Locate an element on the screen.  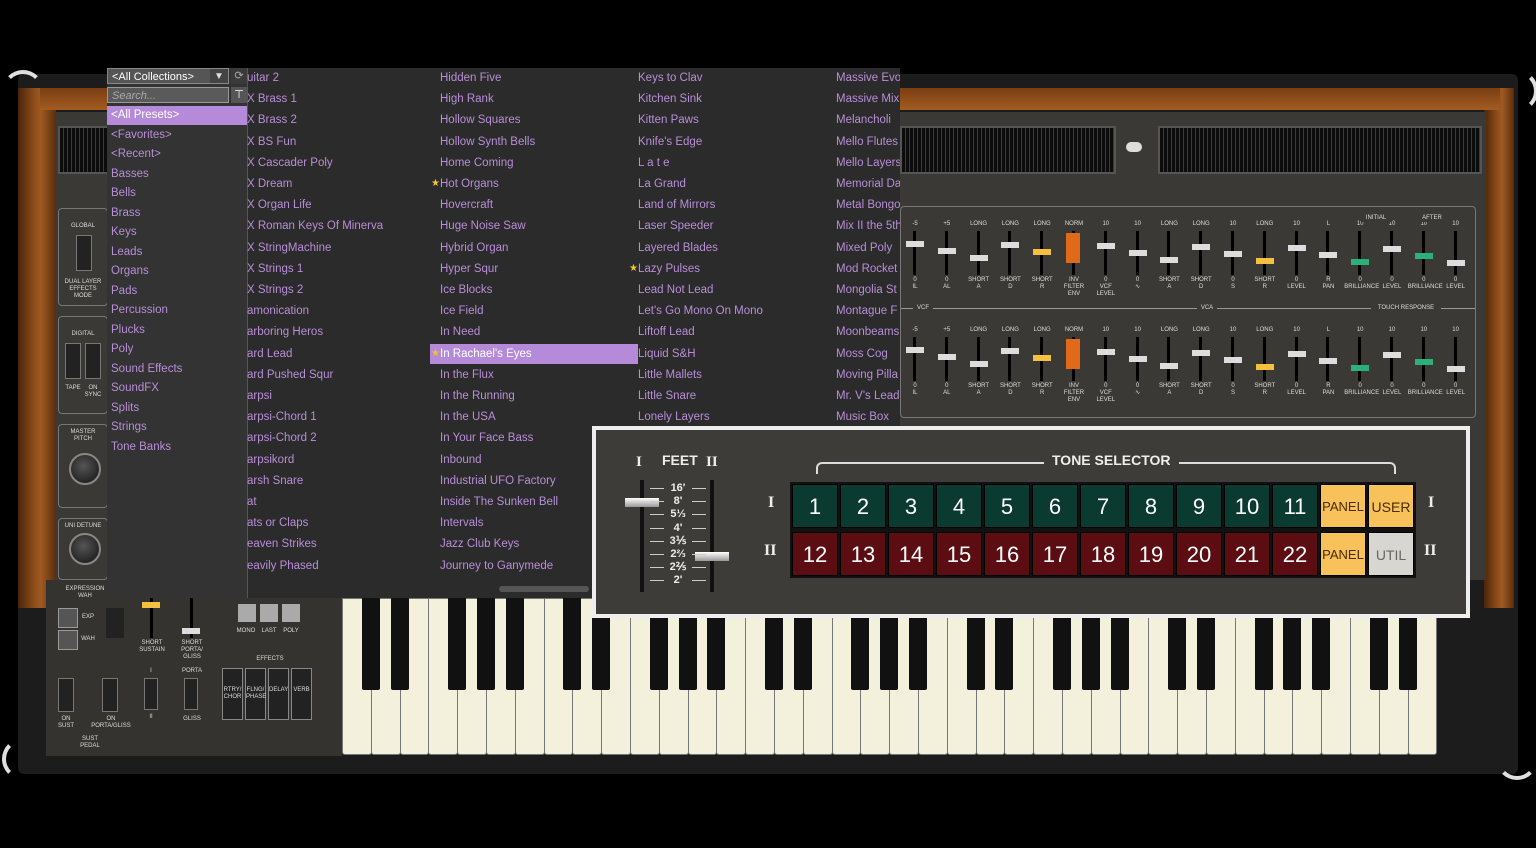
preset-item: arpsi is located at coordinates (337, 396).